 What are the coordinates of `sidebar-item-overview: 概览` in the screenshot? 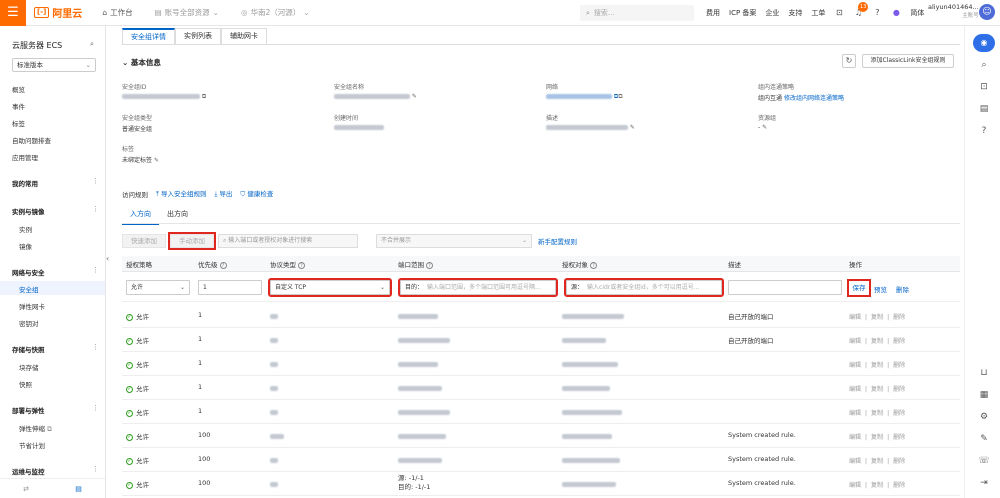 It's located at (18, 89).